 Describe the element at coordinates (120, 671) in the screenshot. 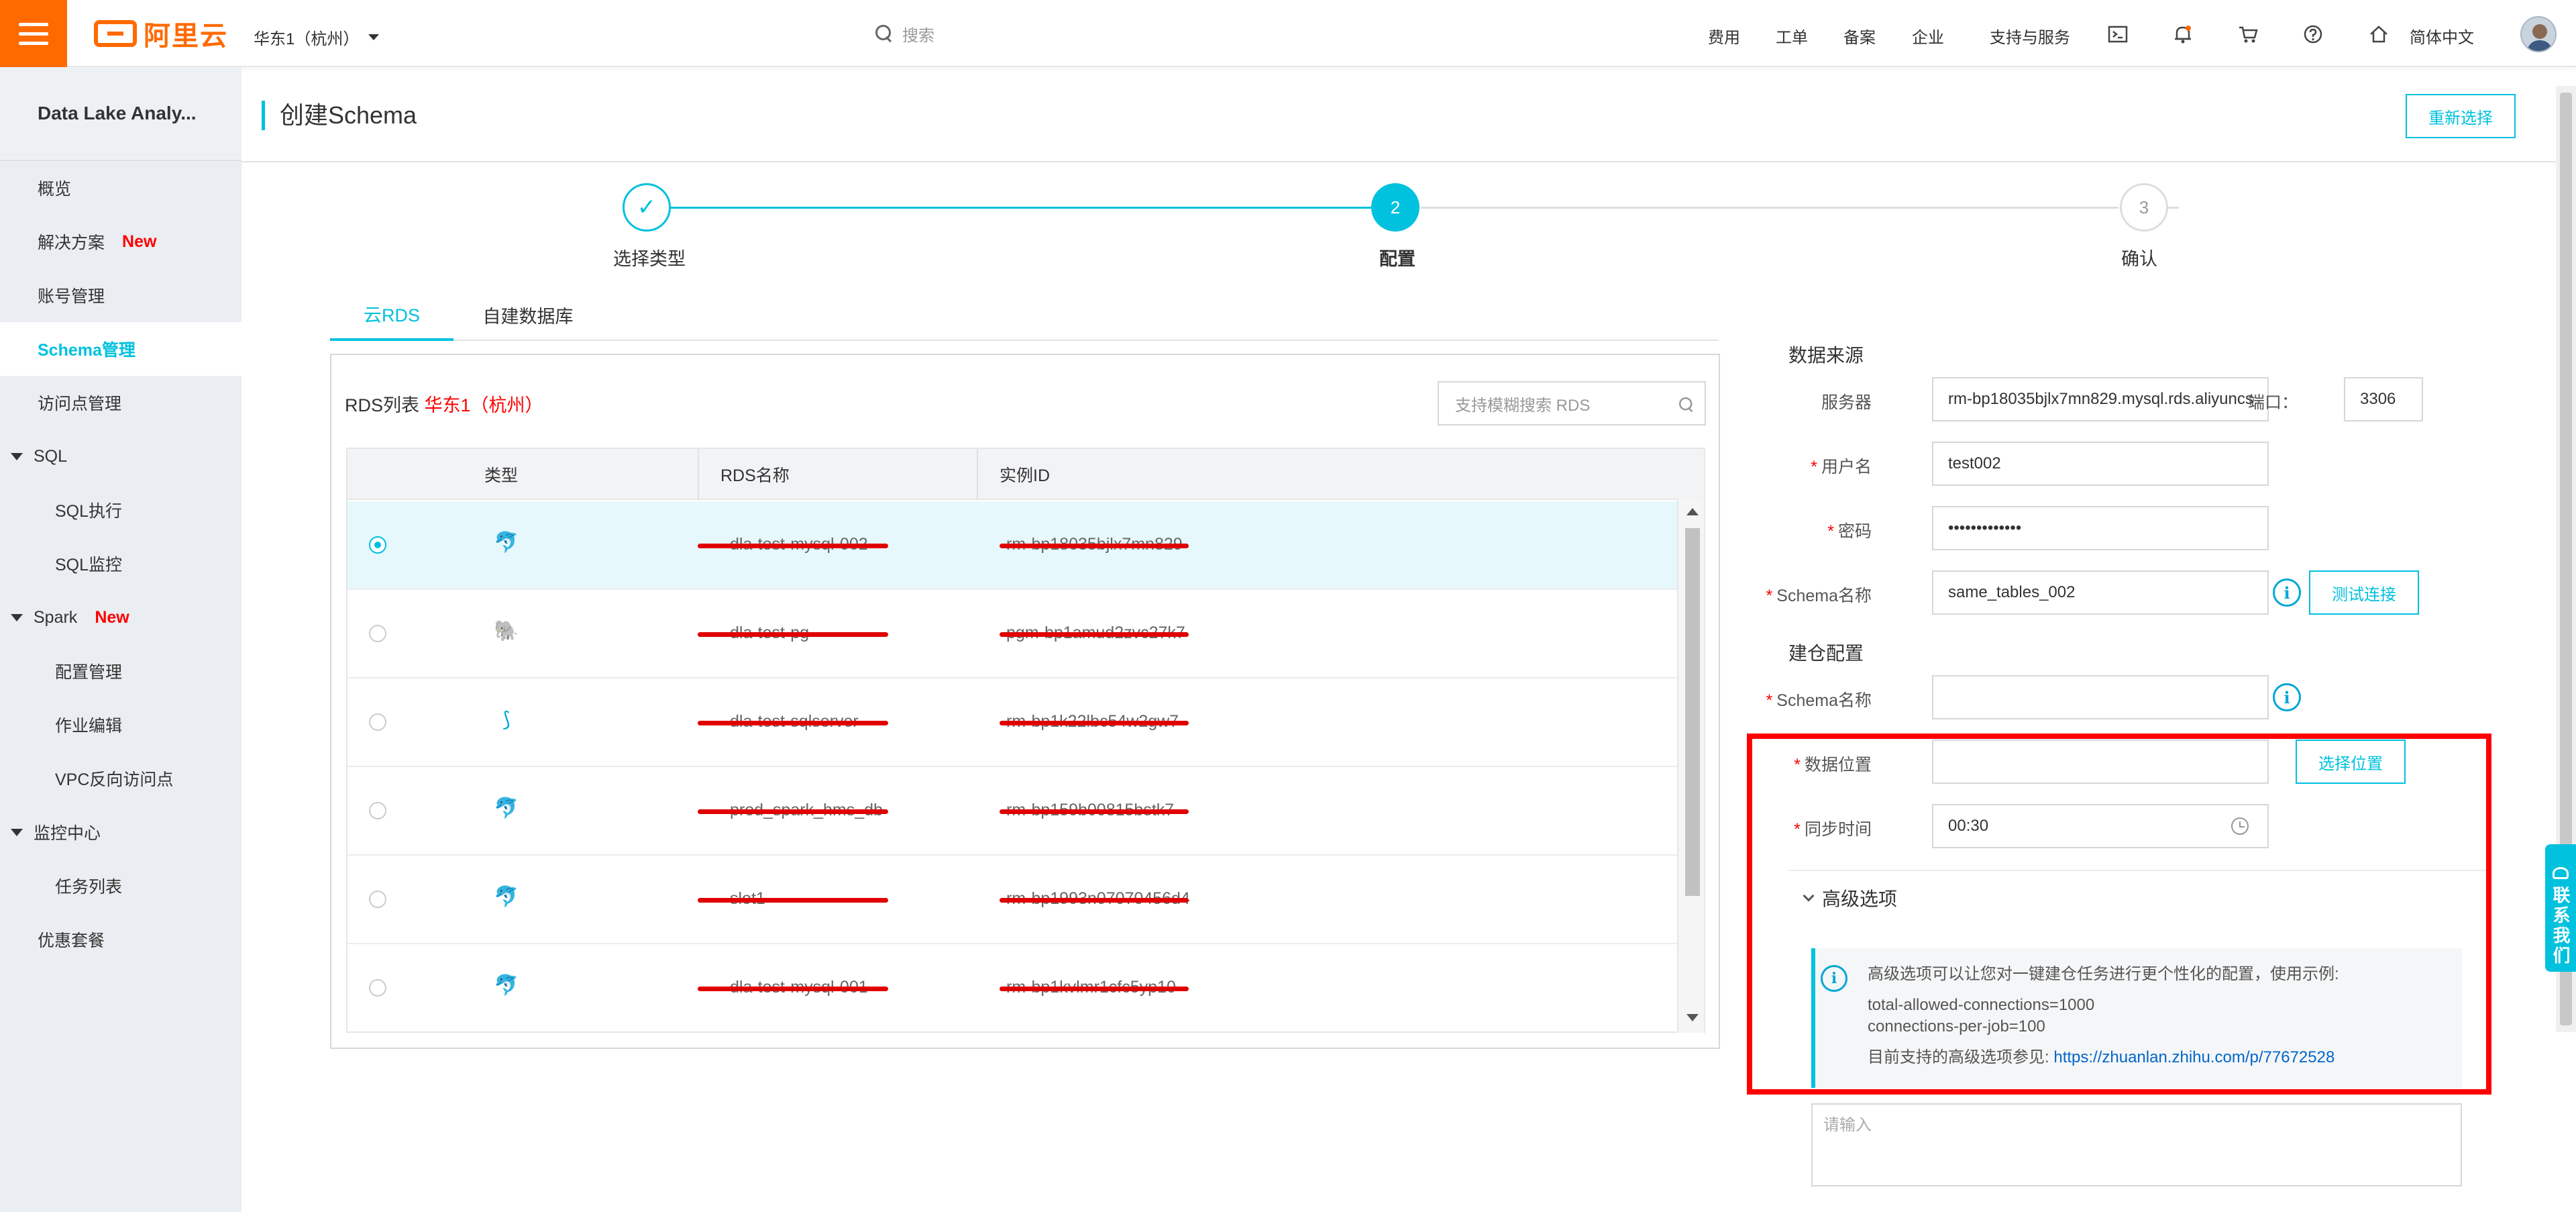

I see `sidebar-item-config: 配置管理` at that location.